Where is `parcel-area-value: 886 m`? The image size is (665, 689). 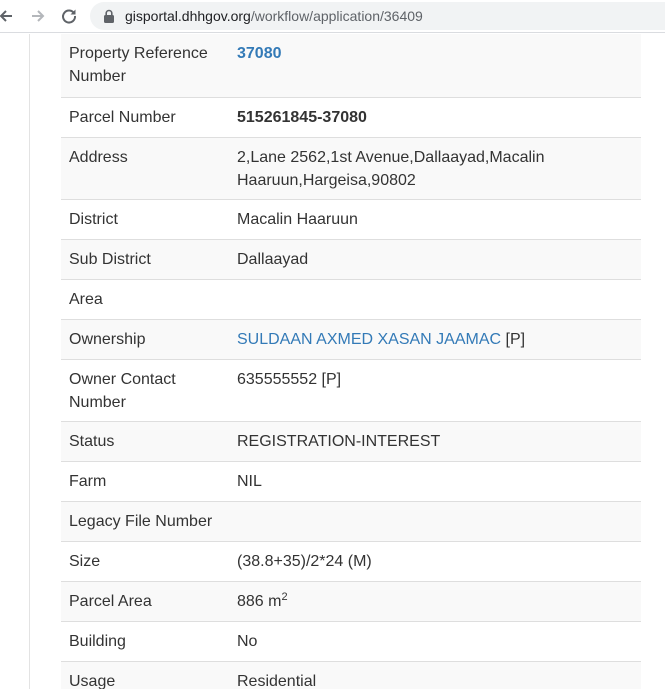
parcel-area-value: 886 m is located at coordinates (259, 601).